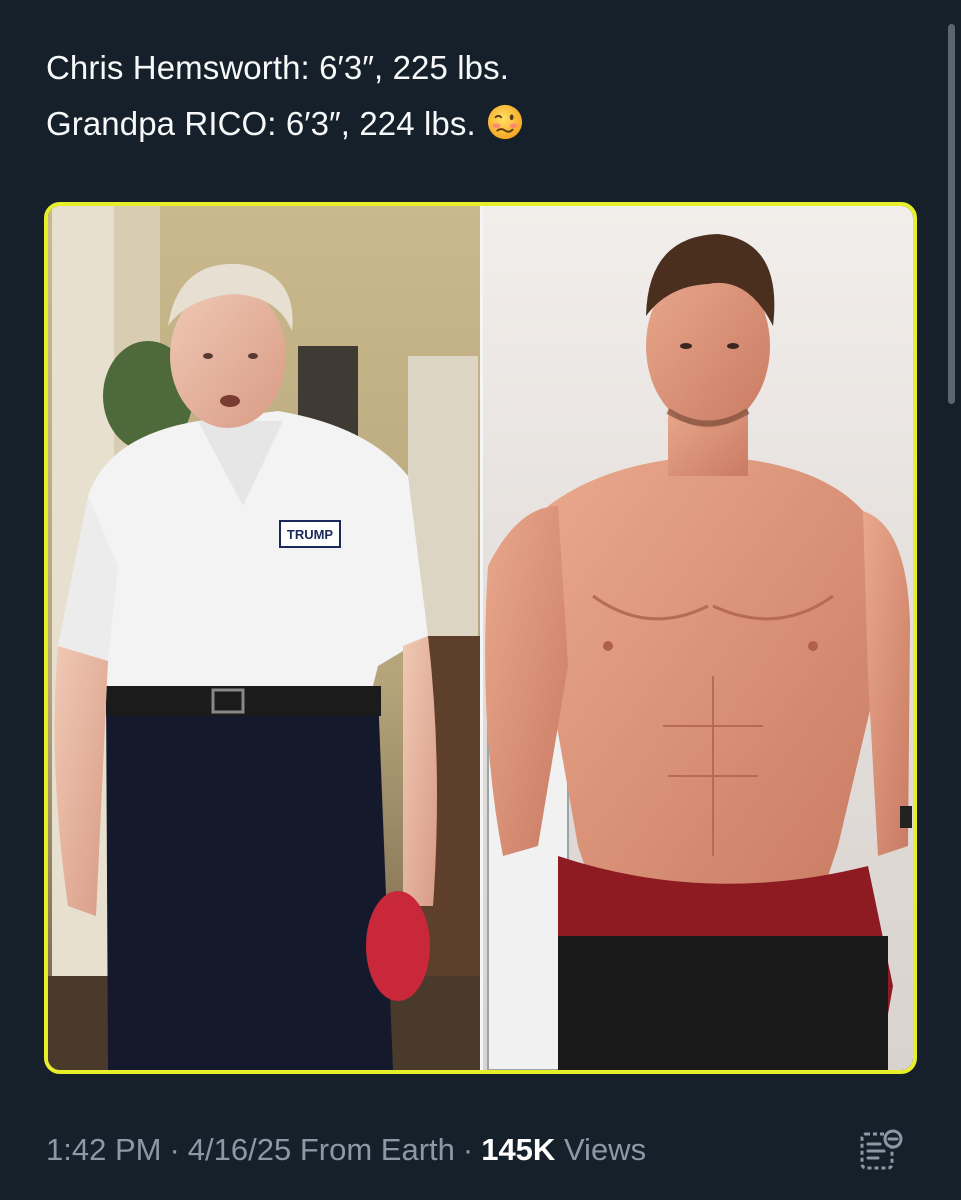 This screenshot has height=1200, width=961. What do you see at coordinates (261, 123) in the screenshot?
I see `tweet-line-2-text: Grandpa RICO: 6′3″, 224 lbs.` at bounding box center [261, 123].